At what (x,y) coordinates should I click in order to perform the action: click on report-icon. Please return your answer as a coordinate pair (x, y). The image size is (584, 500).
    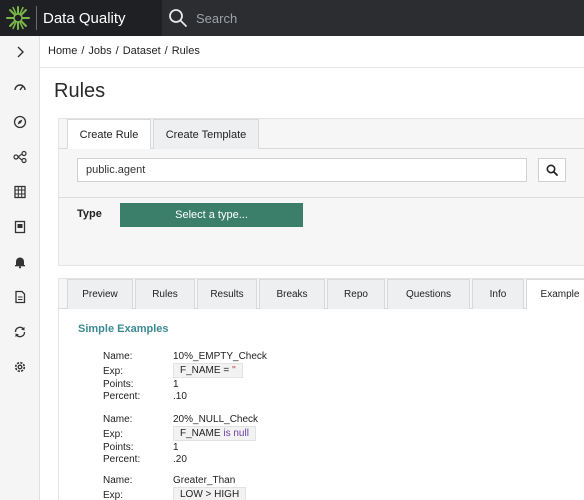
    Looking at the image, I should click on (20, 297).